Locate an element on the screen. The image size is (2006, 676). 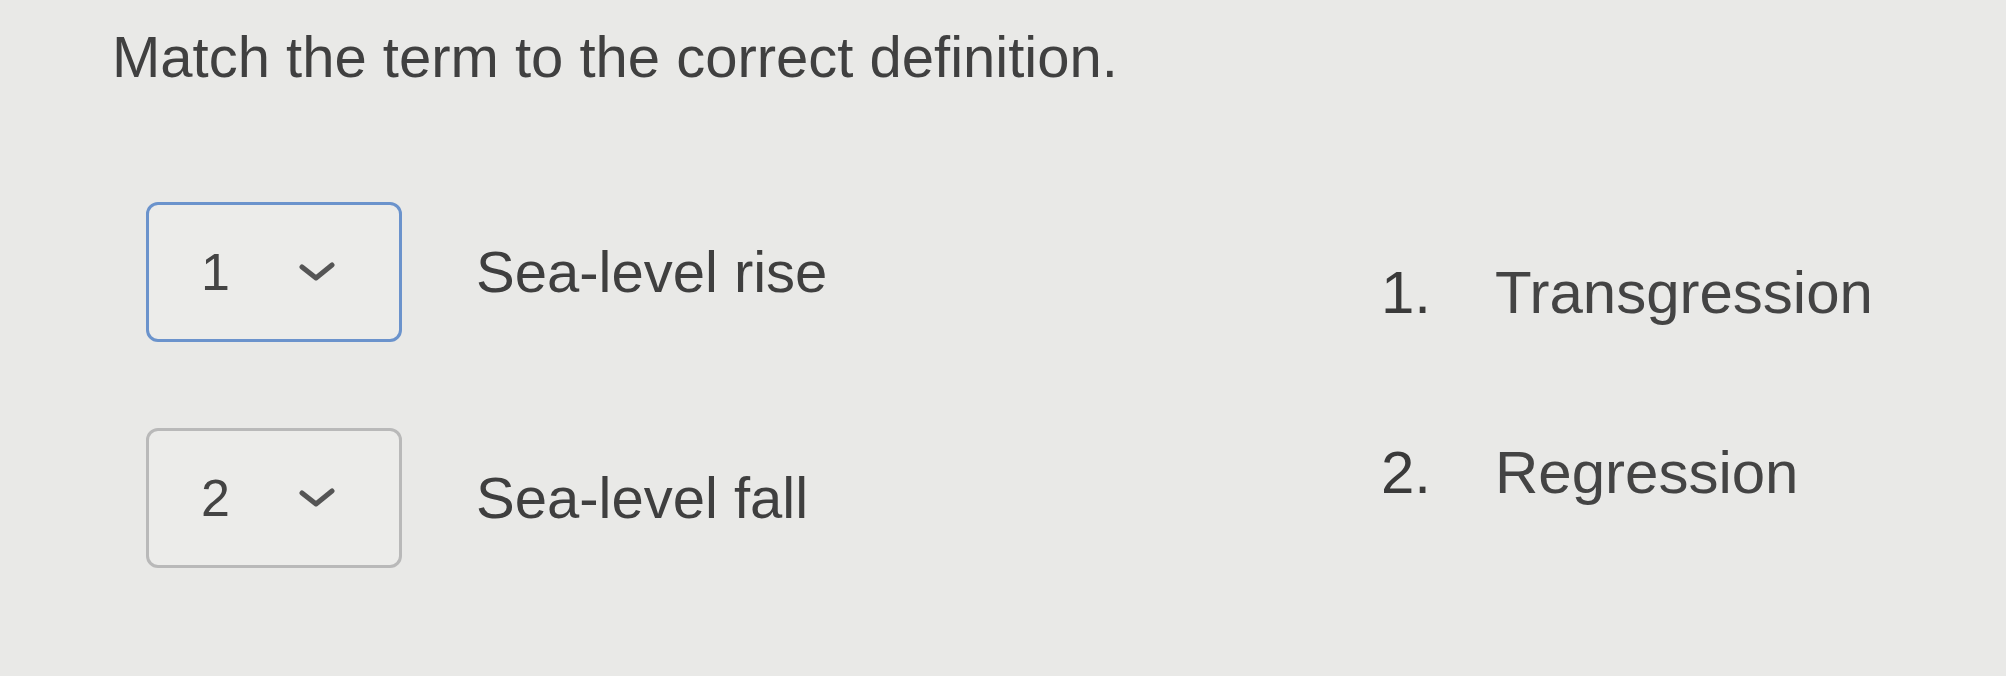
term-text: Sea-level fall is located at coordinates (642, 498).